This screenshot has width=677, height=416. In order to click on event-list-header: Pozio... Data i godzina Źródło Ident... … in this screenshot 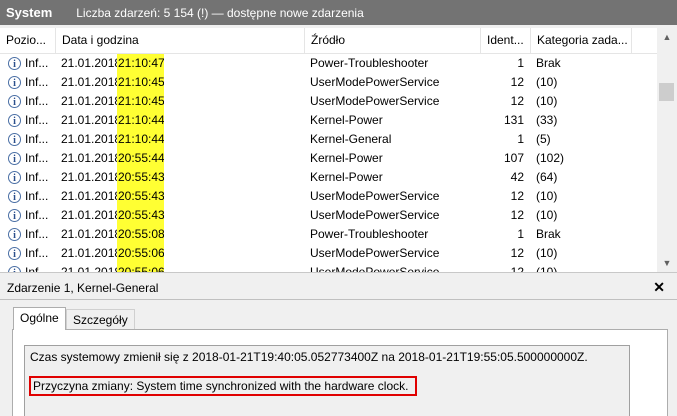, I will do `click(328, 41)`.